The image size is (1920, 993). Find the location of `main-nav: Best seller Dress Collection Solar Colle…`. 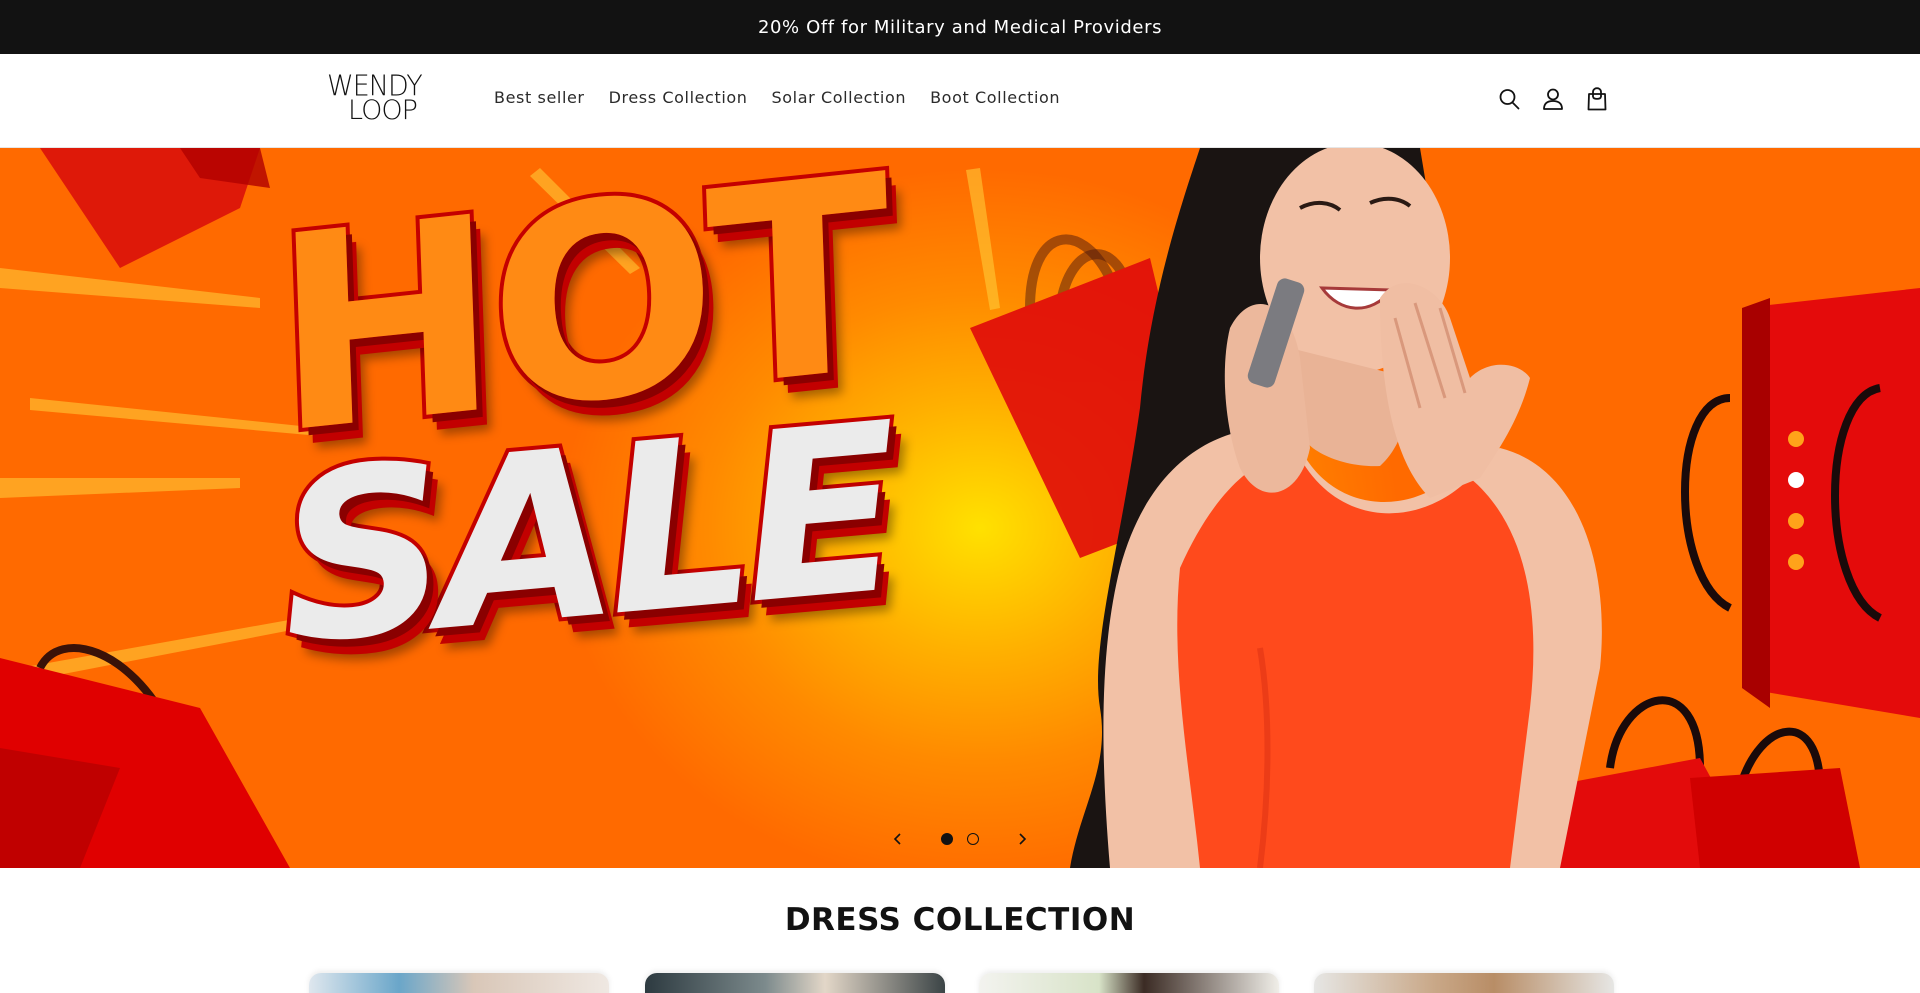

main-nav: Best seller Dress Collection Solar Colle… is located at coordinates (789, 97).